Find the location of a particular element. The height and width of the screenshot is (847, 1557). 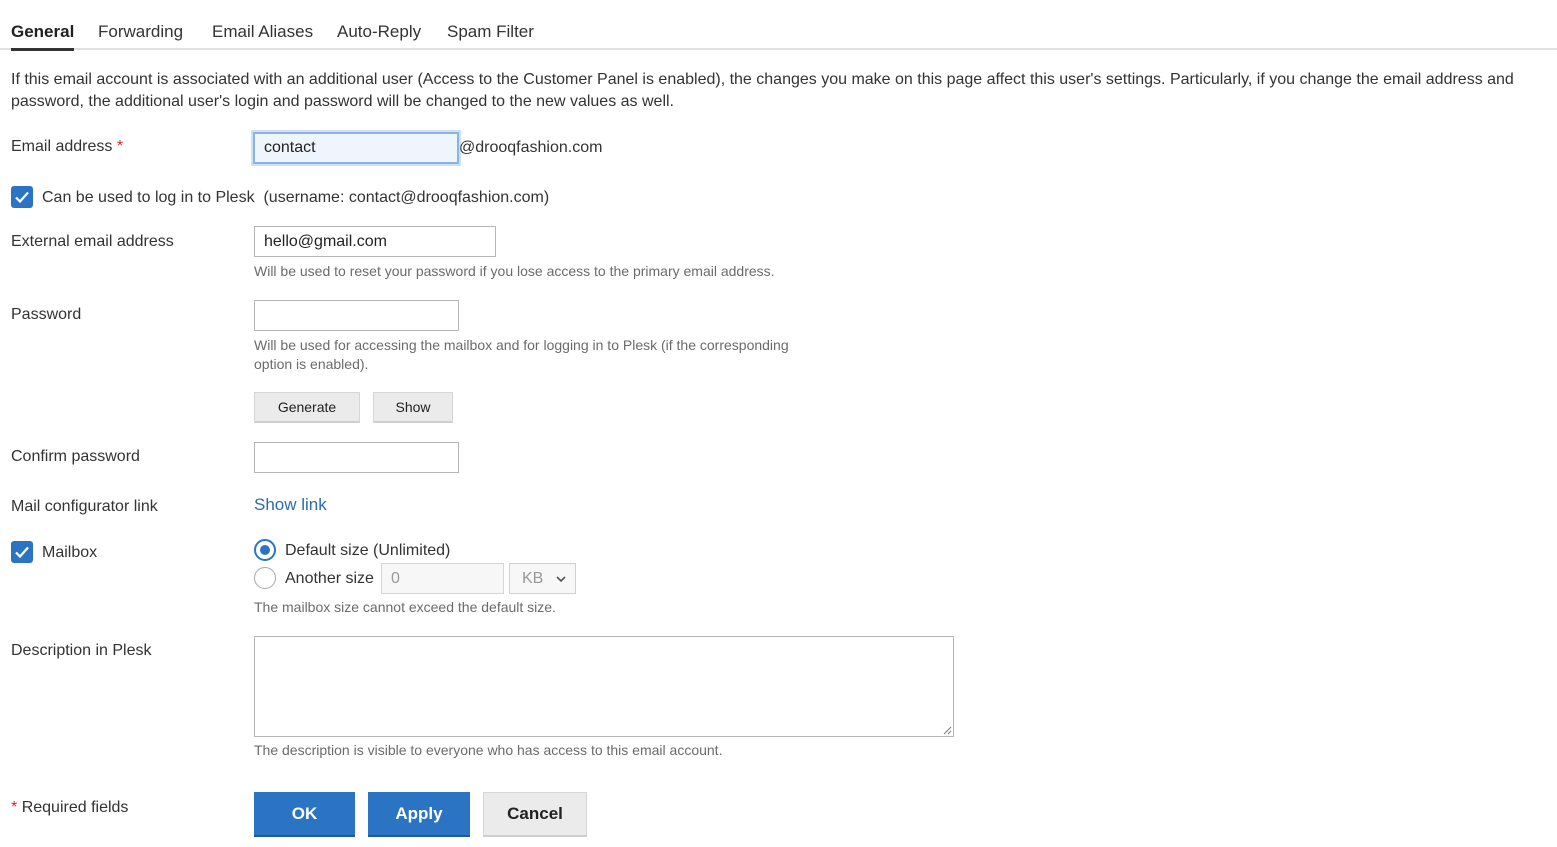

cancel-button: Cancel is located at coordinates (535, 814).